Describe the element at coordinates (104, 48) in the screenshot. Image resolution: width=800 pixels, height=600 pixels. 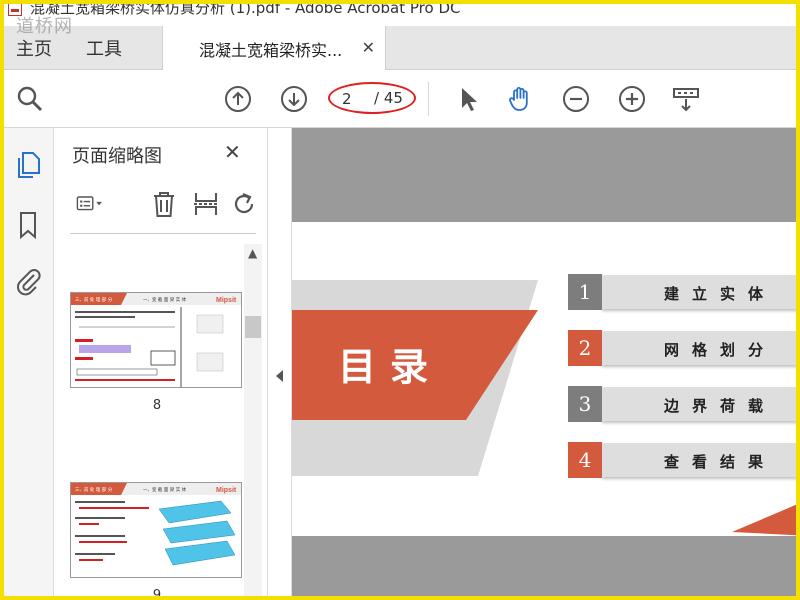
I see `tab-tools: 工具` at that location.